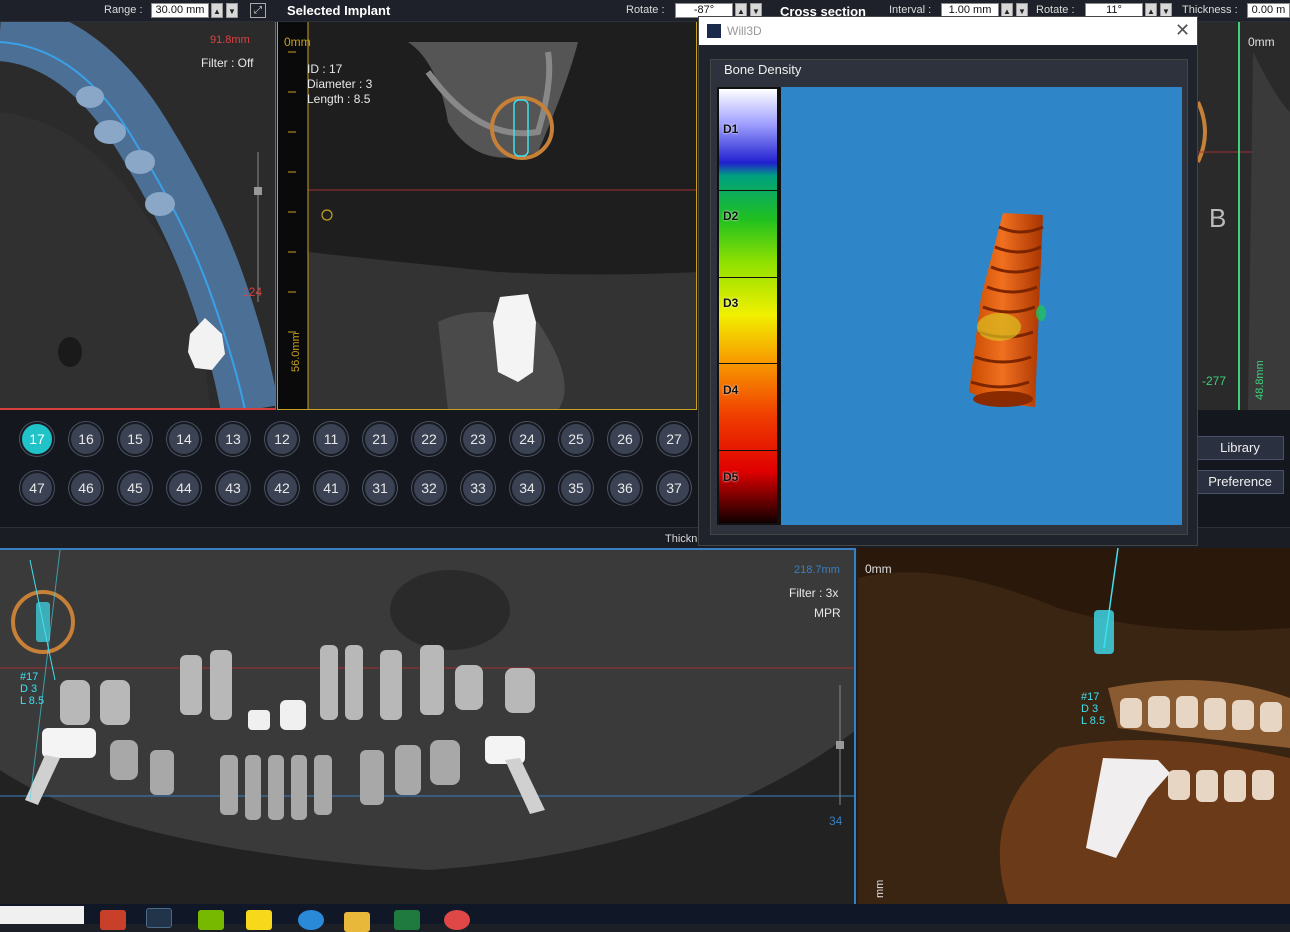 This screenshot has height=932, width=1290. I want to click on excel-icon, so click(407, 920).